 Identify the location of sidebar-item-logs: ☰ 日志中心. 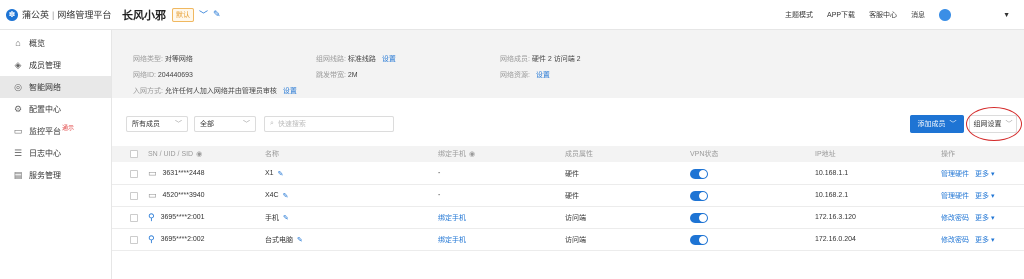
(55, 153).